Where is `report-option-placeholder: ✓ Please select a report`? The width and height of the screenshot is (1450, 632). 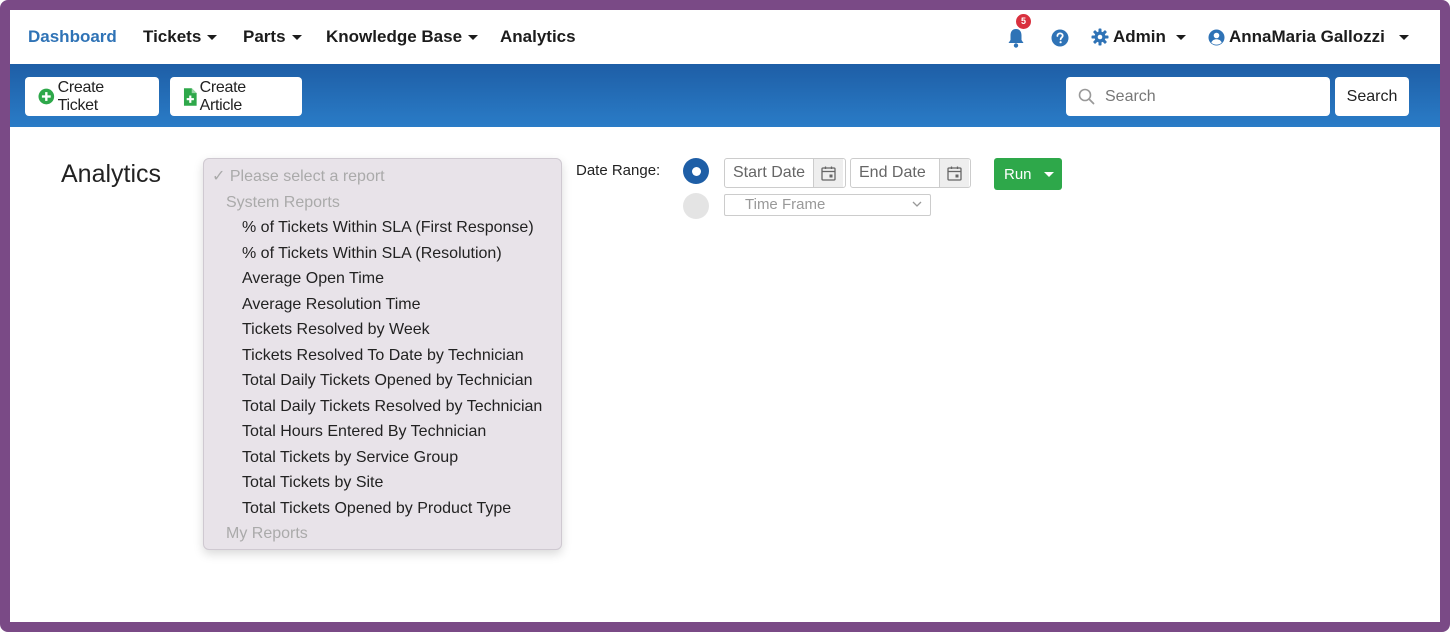
report-option-placeholder: ✓ Please select a report is located at coordinates (382, 177).